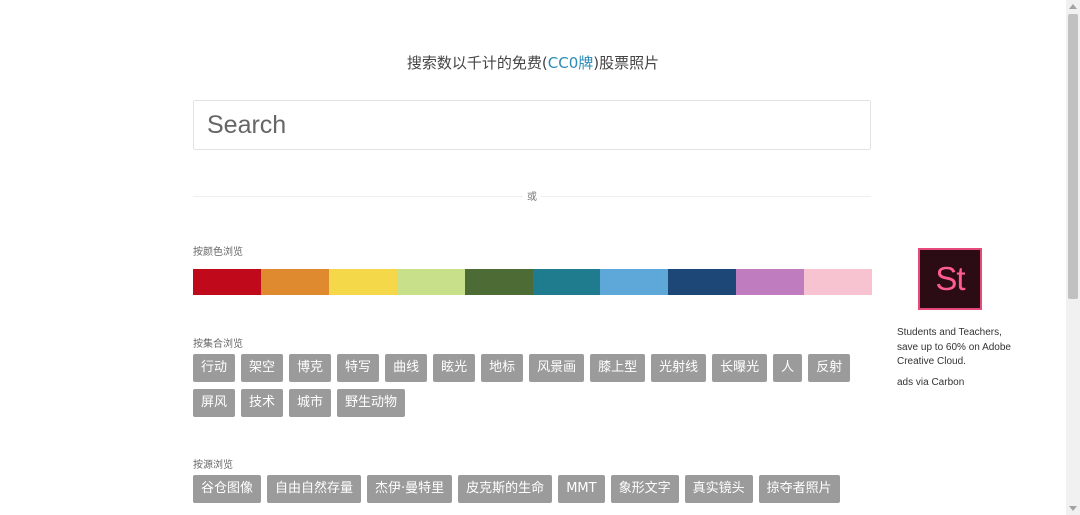 The height and width of the screenshot is (515, 1080). What do you see at coordinates (310, 368) in the screenshot?
I see `collection-tag: 博克` at bounding box center [310, 368].